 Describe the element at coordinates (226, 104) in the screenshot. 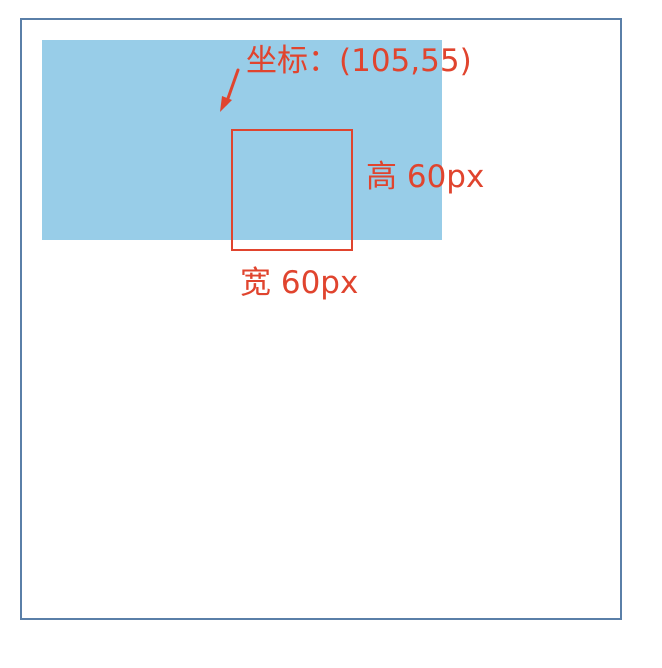

I see `arrow-head` at that location.